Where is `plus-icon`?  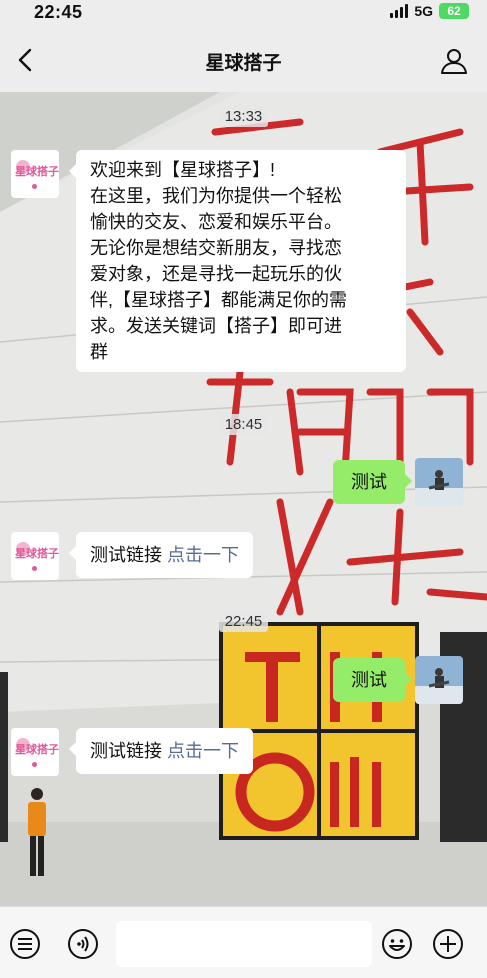
plus-icon is located at coordinates (448, 944).